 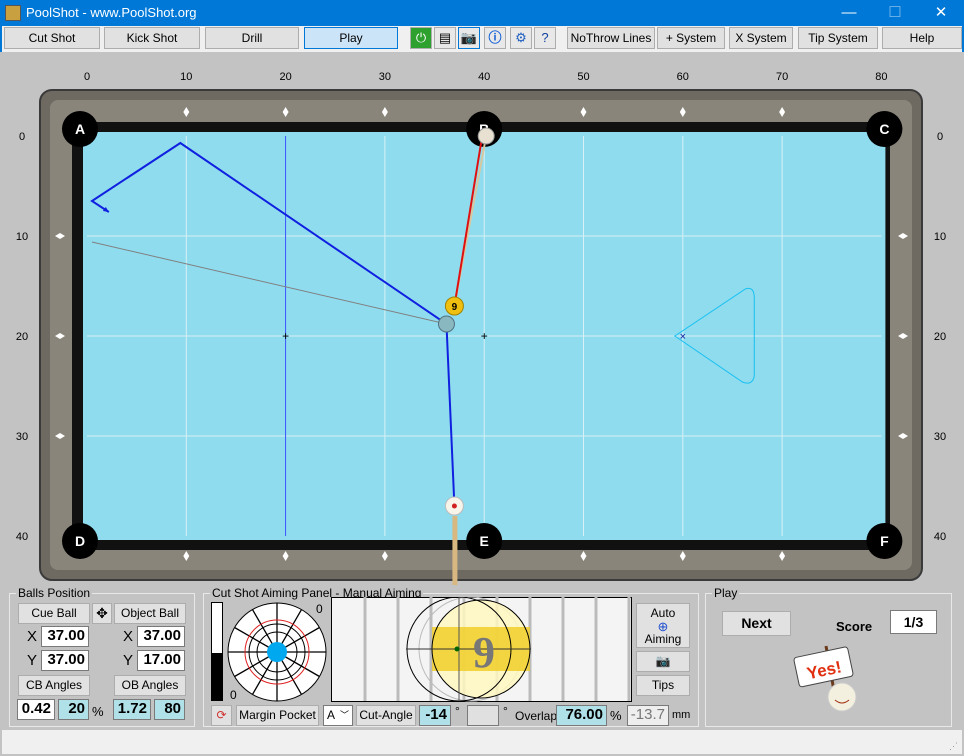 What do you see at coordinates (446, 324) in the screenshot?
I see `ghost-ball` at bounding box center [446, 324].